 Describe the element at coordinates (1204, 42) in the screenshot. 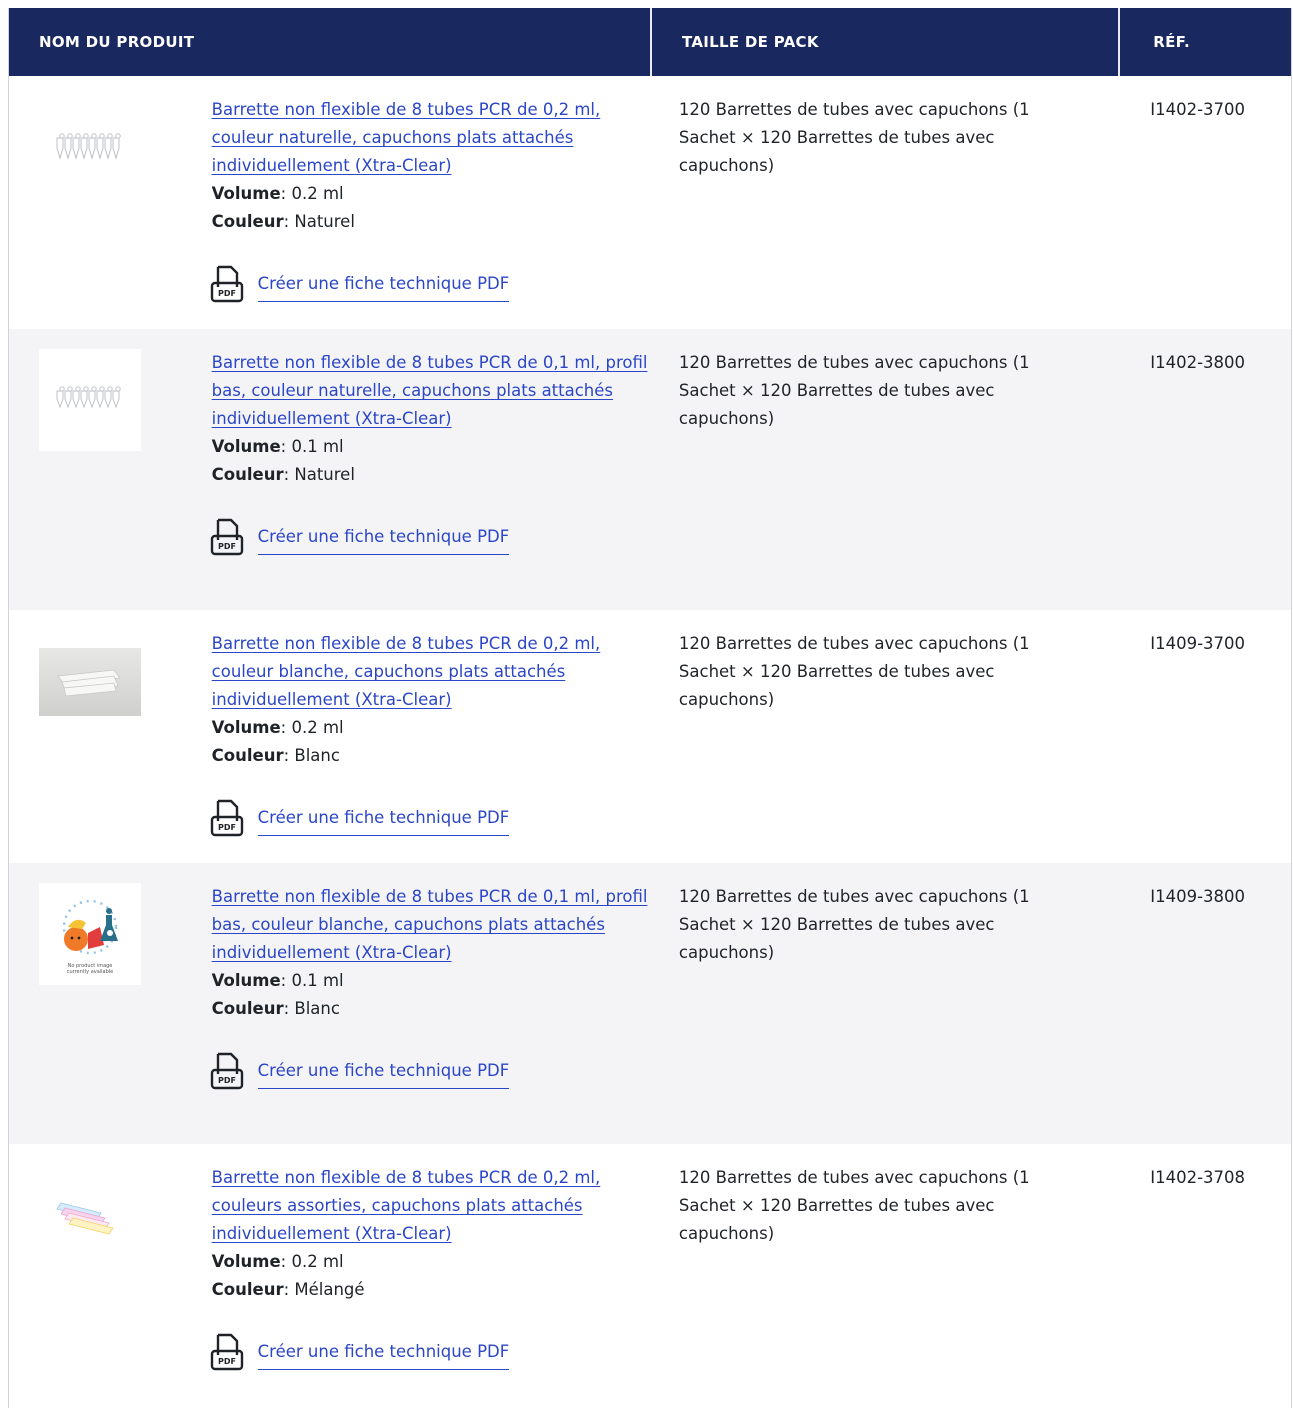

I see `header-ref: RÉF.` at that location.